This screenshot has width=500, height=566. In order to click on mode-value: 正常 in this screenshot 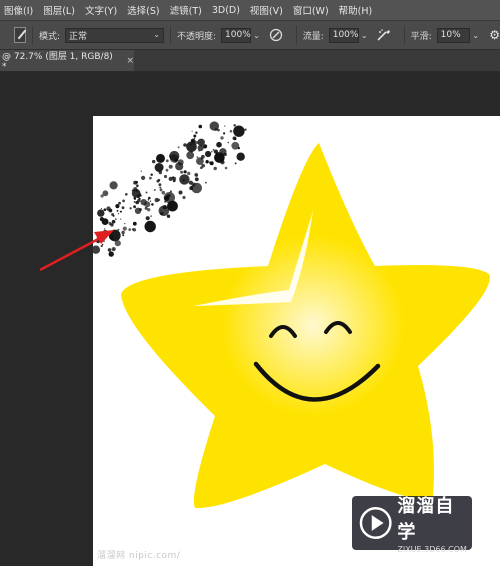, I will do `click(78, 36)`.